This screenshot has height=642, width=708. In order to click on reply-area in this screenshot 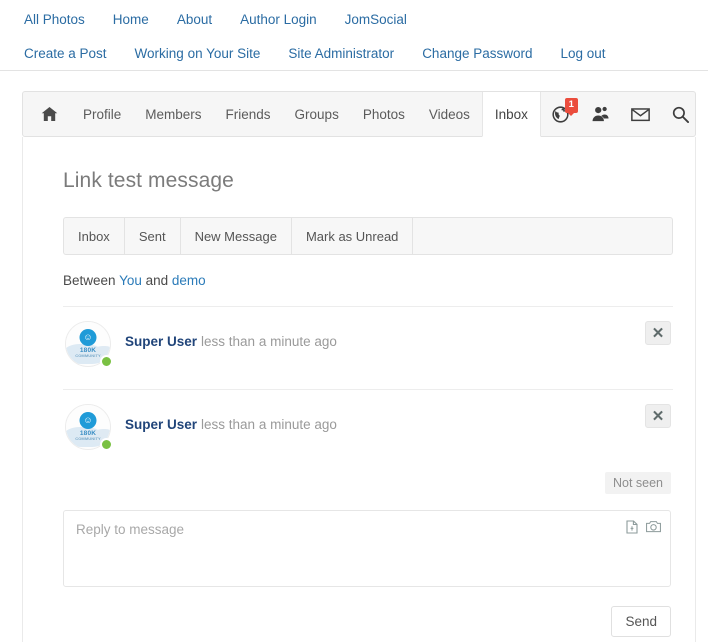, I will do `click(367, 551)`.